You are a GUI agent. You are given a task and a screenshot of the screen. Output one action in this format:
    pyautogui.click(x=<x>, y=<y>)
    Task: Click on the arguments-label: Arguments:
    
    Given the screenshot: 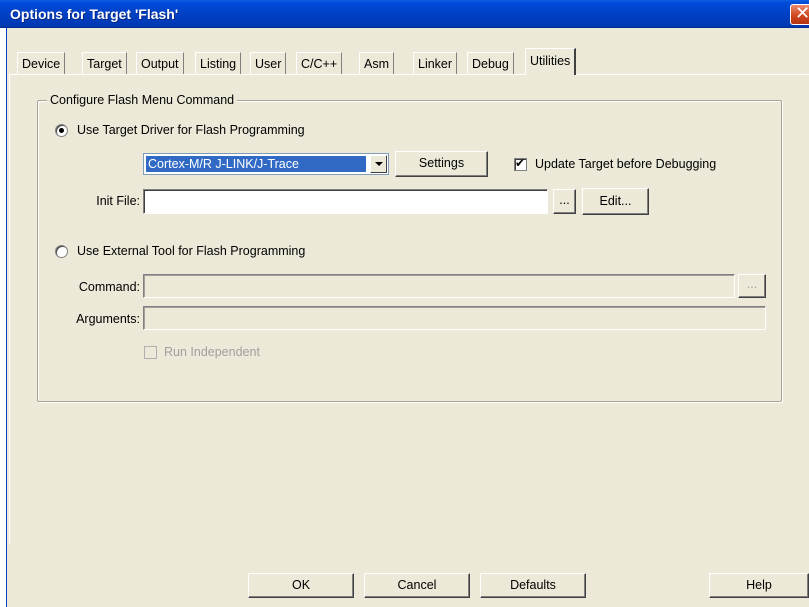 What is the action you would take?
    pyautogui.click(x=108, y=319)
    